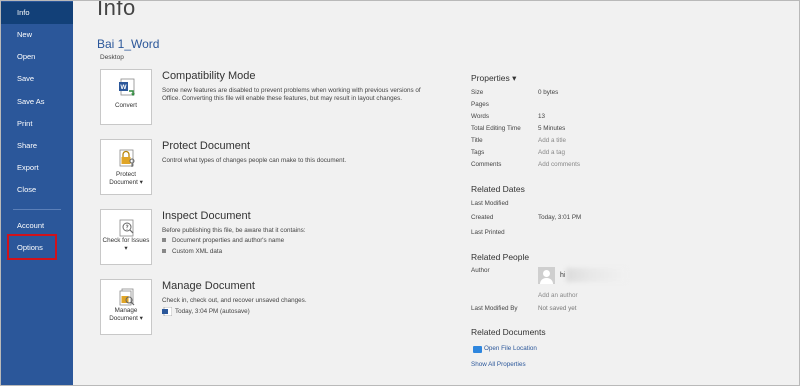 Image resolution: width=800 pixels, height=386 pixels. What do you see at coordinates (478, 152) in the screenshot?
I see `prop-tags-label: Tags` at bounding box center [478, 152].